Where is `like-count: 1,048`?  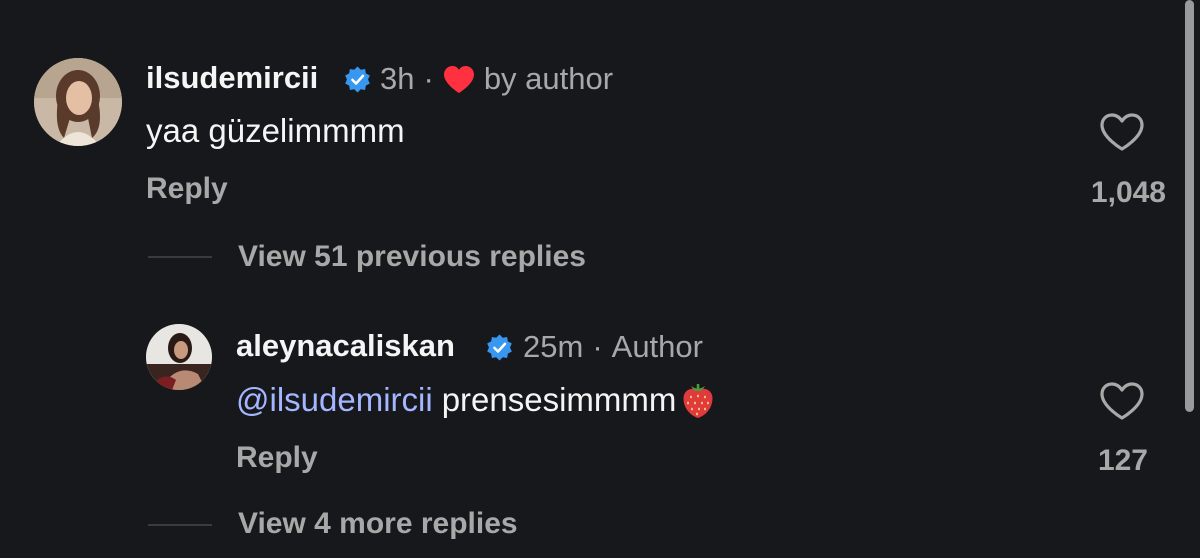
like-count: 1,048 is located at coordinates (1128, 192).